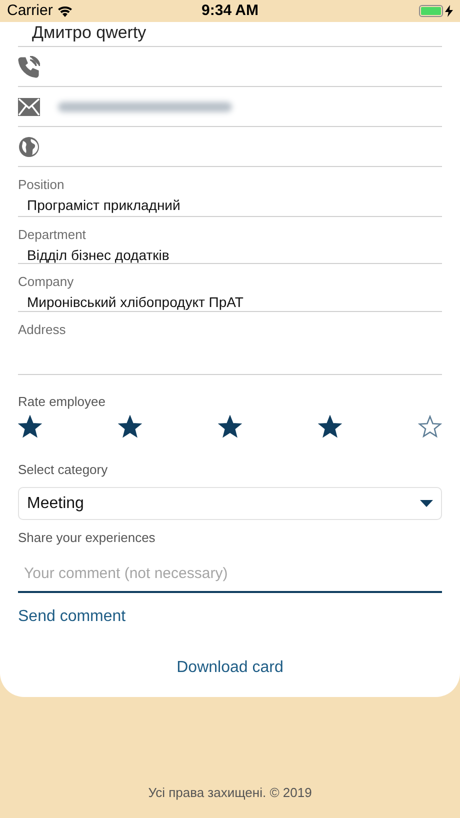 This screenshot has height=818, width=460. What do you see at coordinates (52, 235) in the screenshot?
I see `field-label: Department` at bounding box center [52, 235].